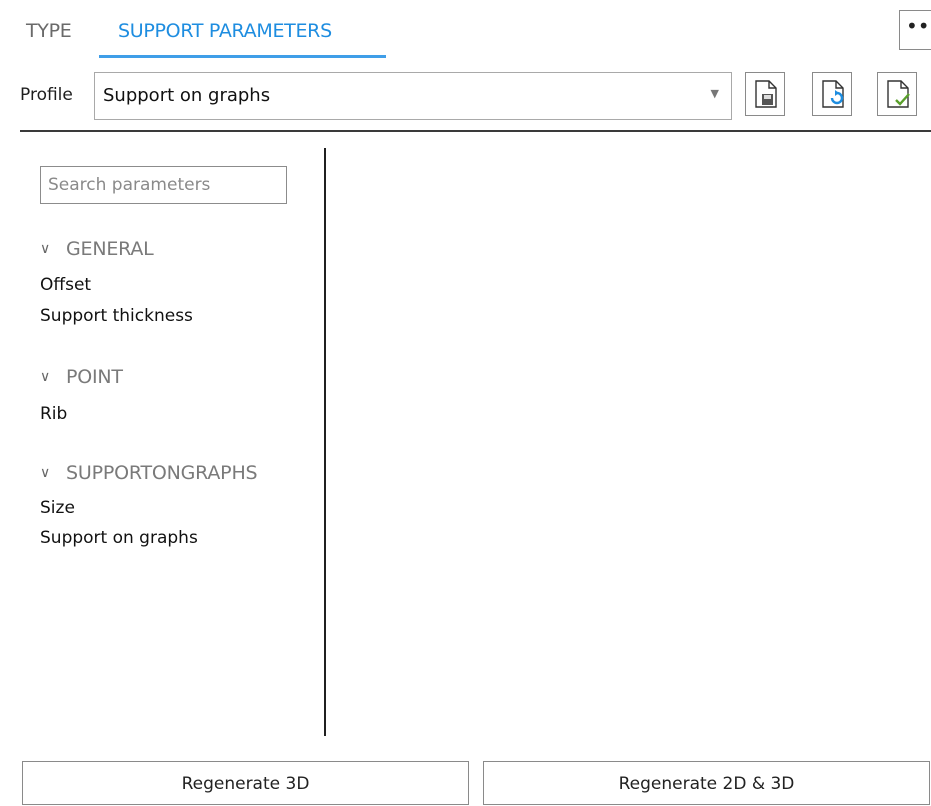 The width and height of the screenshot is (931, 806). Describe the element at coordinates (325, 442) in the screenshot. I see `panel-splitter` at that location.